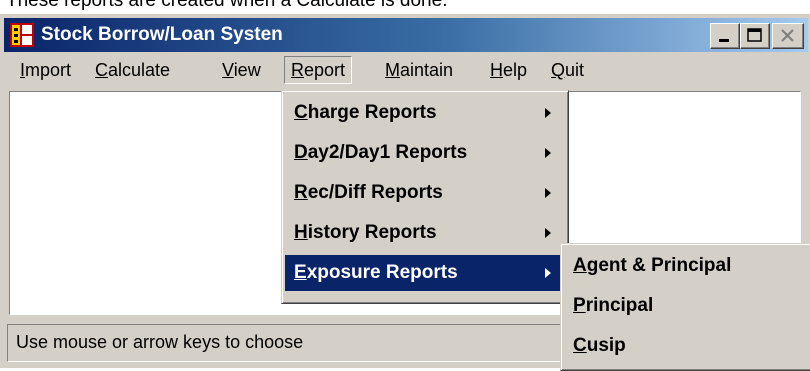 This screenshot has width=810, height=371. I want to click on close-icon, so click(787, 35).